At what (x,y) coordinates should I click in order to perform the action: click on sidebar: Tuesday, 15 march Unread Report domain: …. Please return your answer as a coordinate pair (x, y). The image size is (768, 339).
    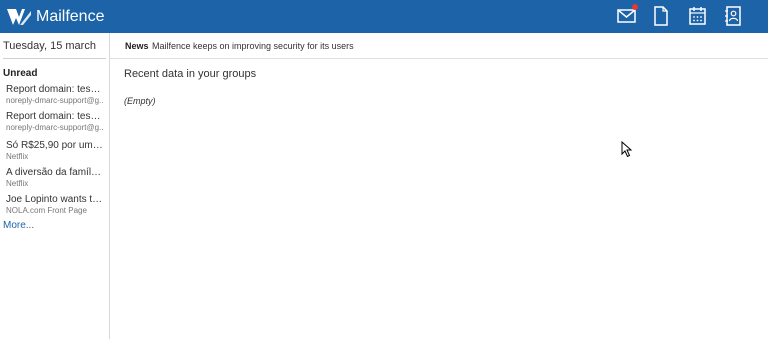
    Looking at the image, I should click on (55, 186).